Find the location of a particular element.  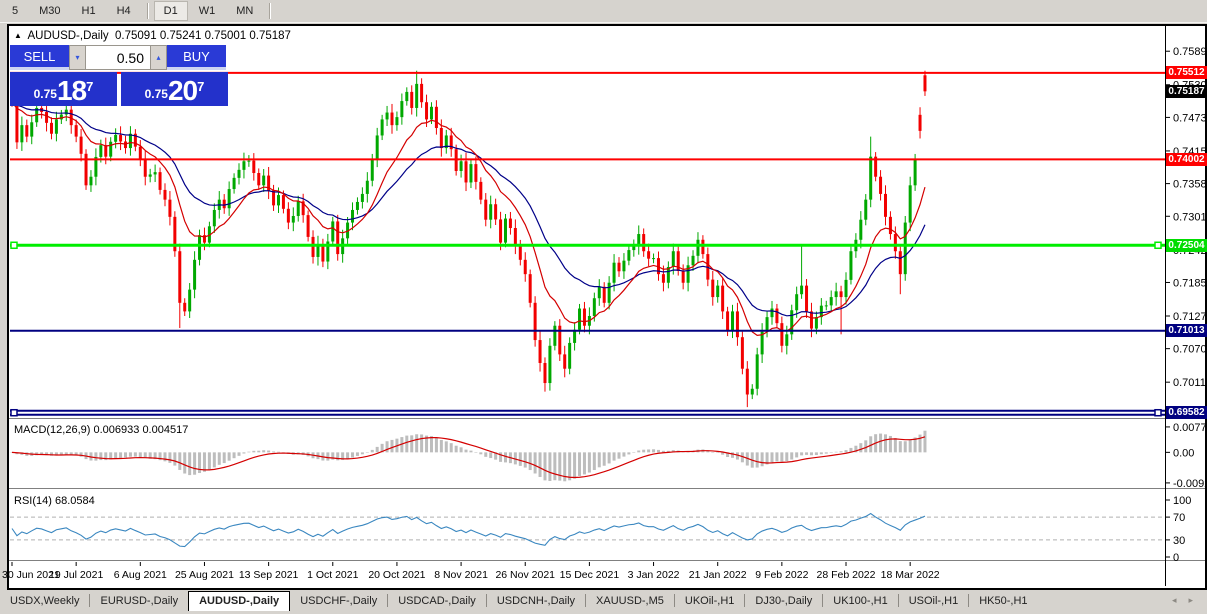

sell-button: SELL is located at coordinates (39, 57).